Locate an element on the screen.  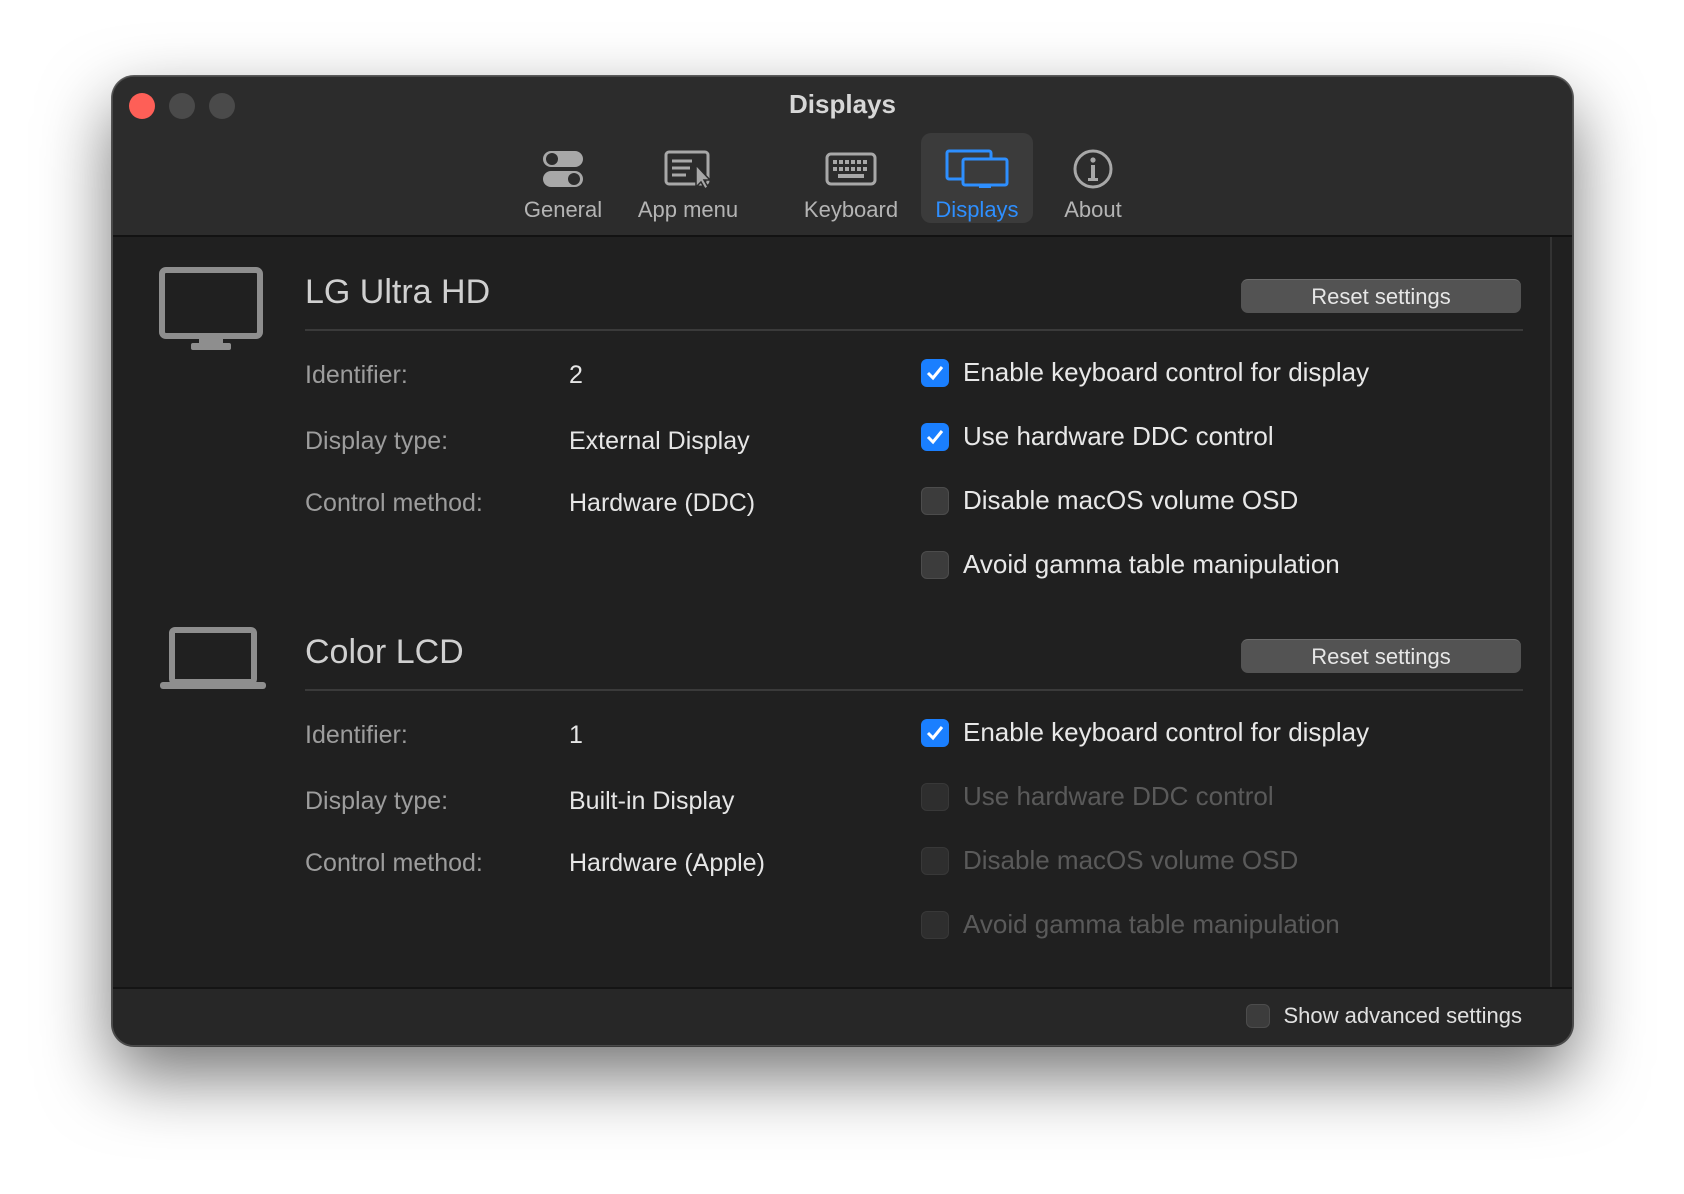
toggle-switches-icon is located at coordinates (563, 169).